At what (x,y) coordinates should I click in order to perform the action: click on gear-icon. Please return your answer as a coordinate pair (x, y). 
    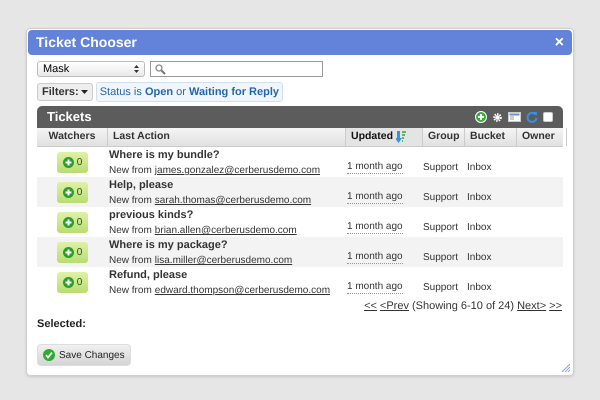
    Looking at the image, I should click on (497, 117).